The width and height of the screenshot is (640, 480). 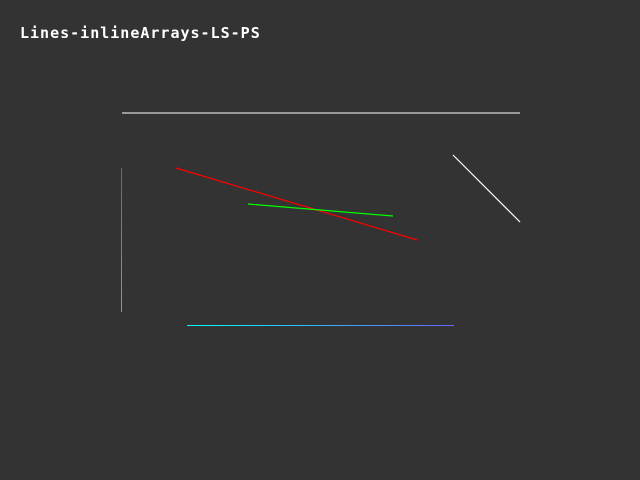 What do you see at coordinates (320, 210) in the screenshot?
I see `green-line` at bounding box center [320, 210].